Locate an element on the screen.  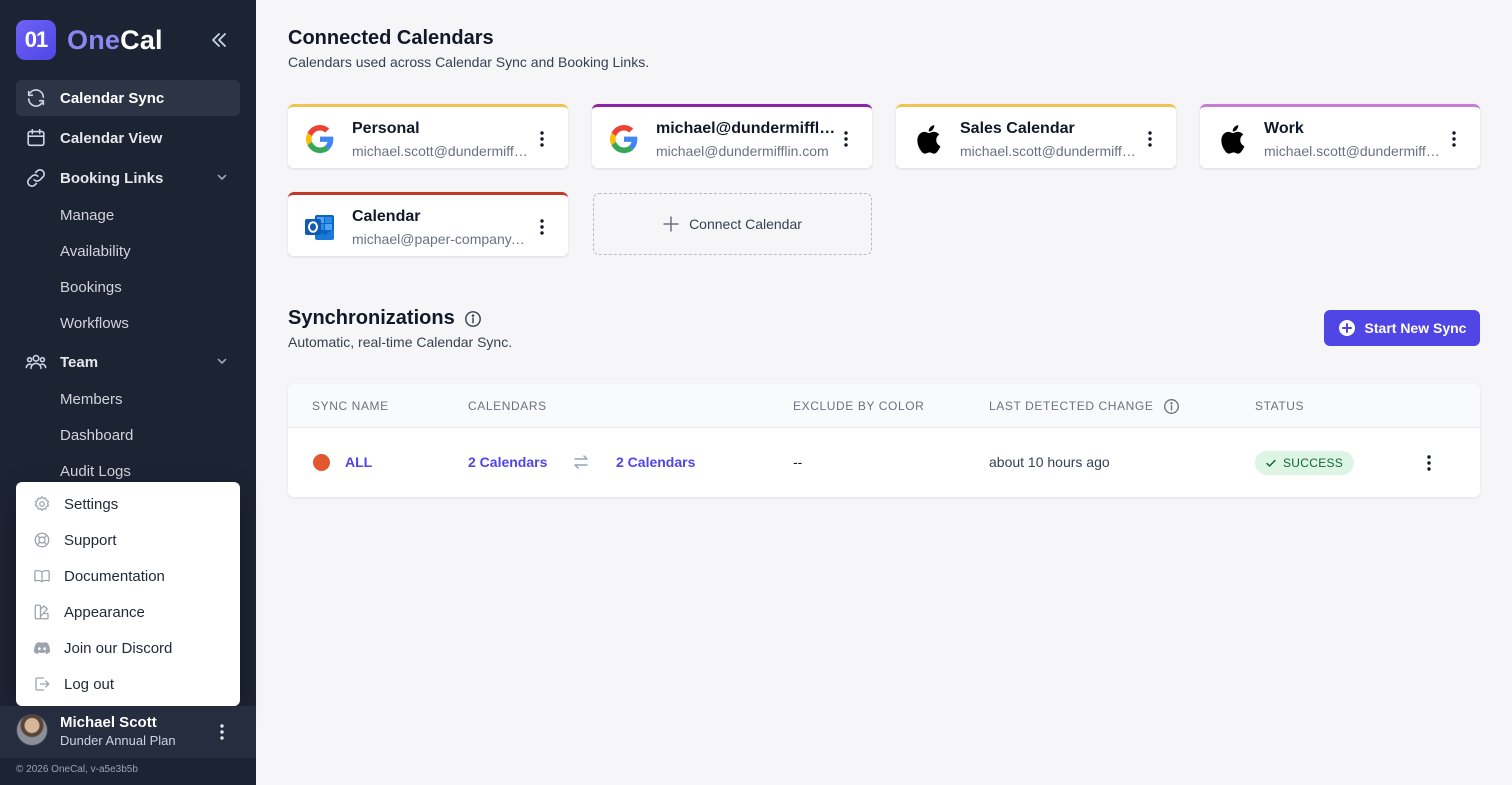
calendar-card-personal: Personal michael.scott@dundermifflin.com is located at coordinates (428, 136).